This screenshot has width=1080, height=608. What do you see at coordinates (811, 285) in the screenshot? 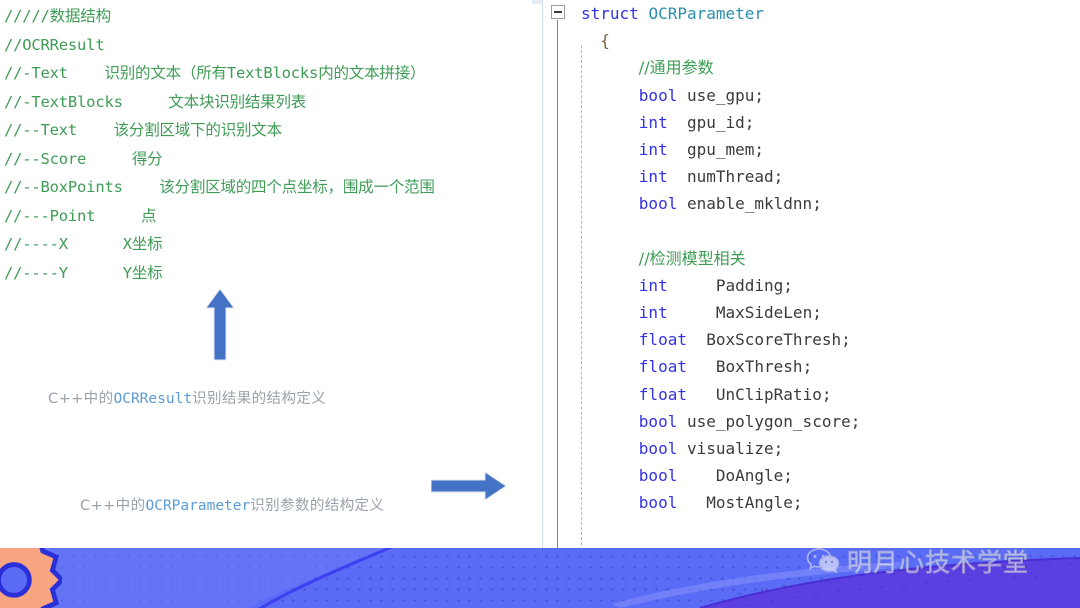
I see `code-line: int Padding;` at bounding box center [811, 285].